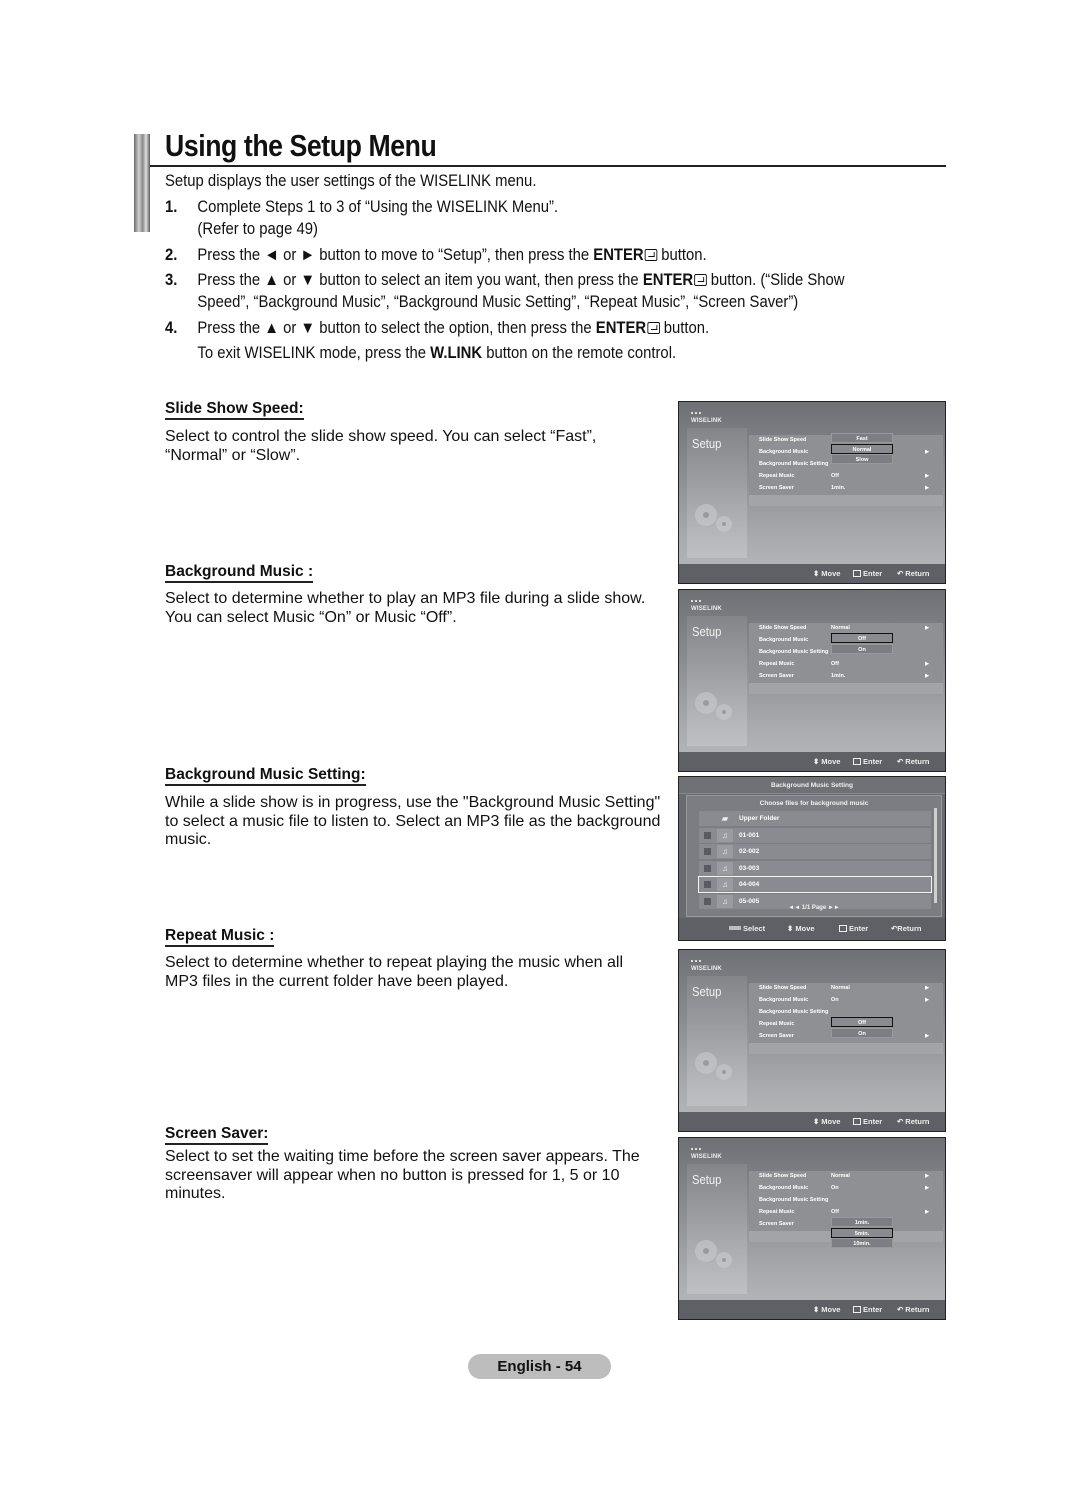 This screenshot has width=1080, height=1486. What do you see at coordinates (794, 1200) in the screenshot?
I see `menu-row-label: Background Music Setting` at bounding box center [794, 1200].